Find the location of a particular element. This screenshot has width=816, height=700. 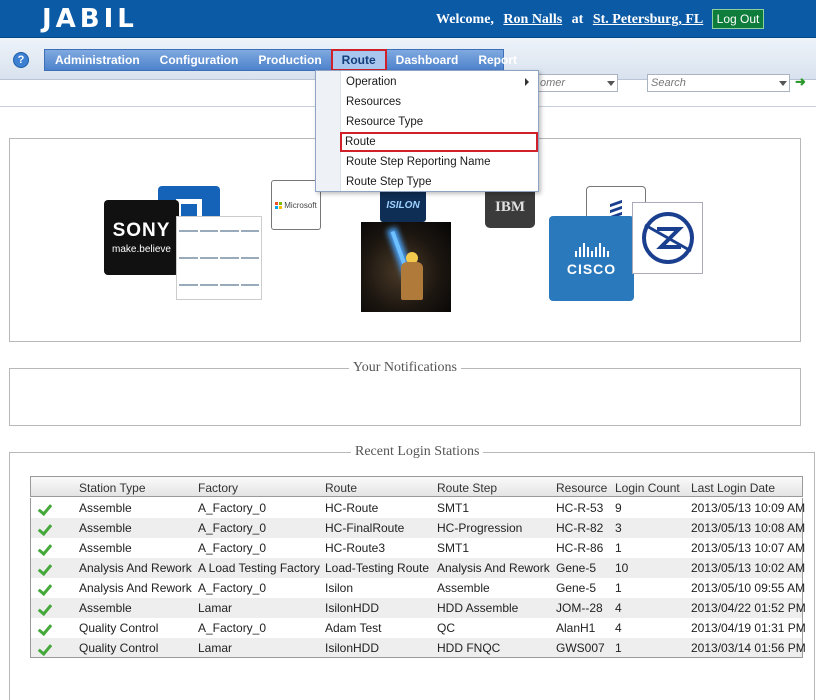

col-station-type: Station Type is located at coordinates (112, 487).